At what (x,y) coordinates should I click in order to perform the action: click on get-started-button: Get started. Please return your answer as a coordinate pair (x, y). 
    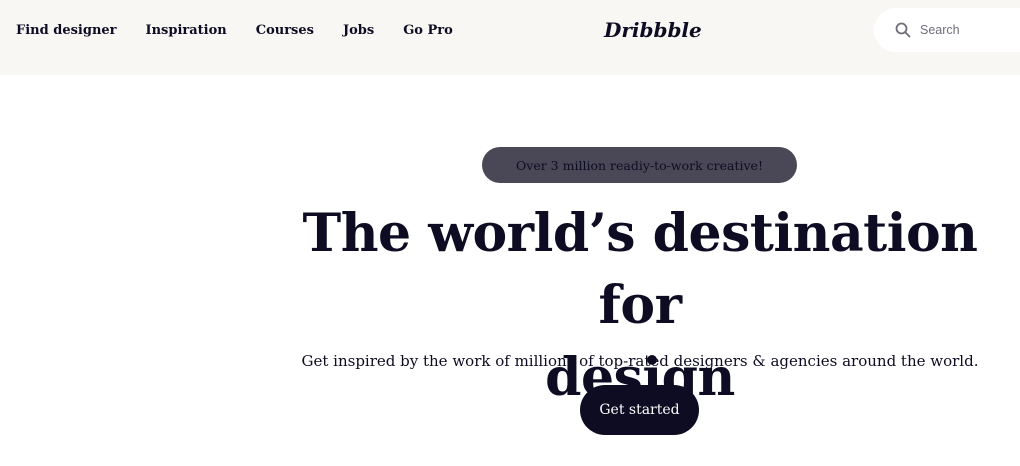
    Looking at the image, I should click on (639, 410).